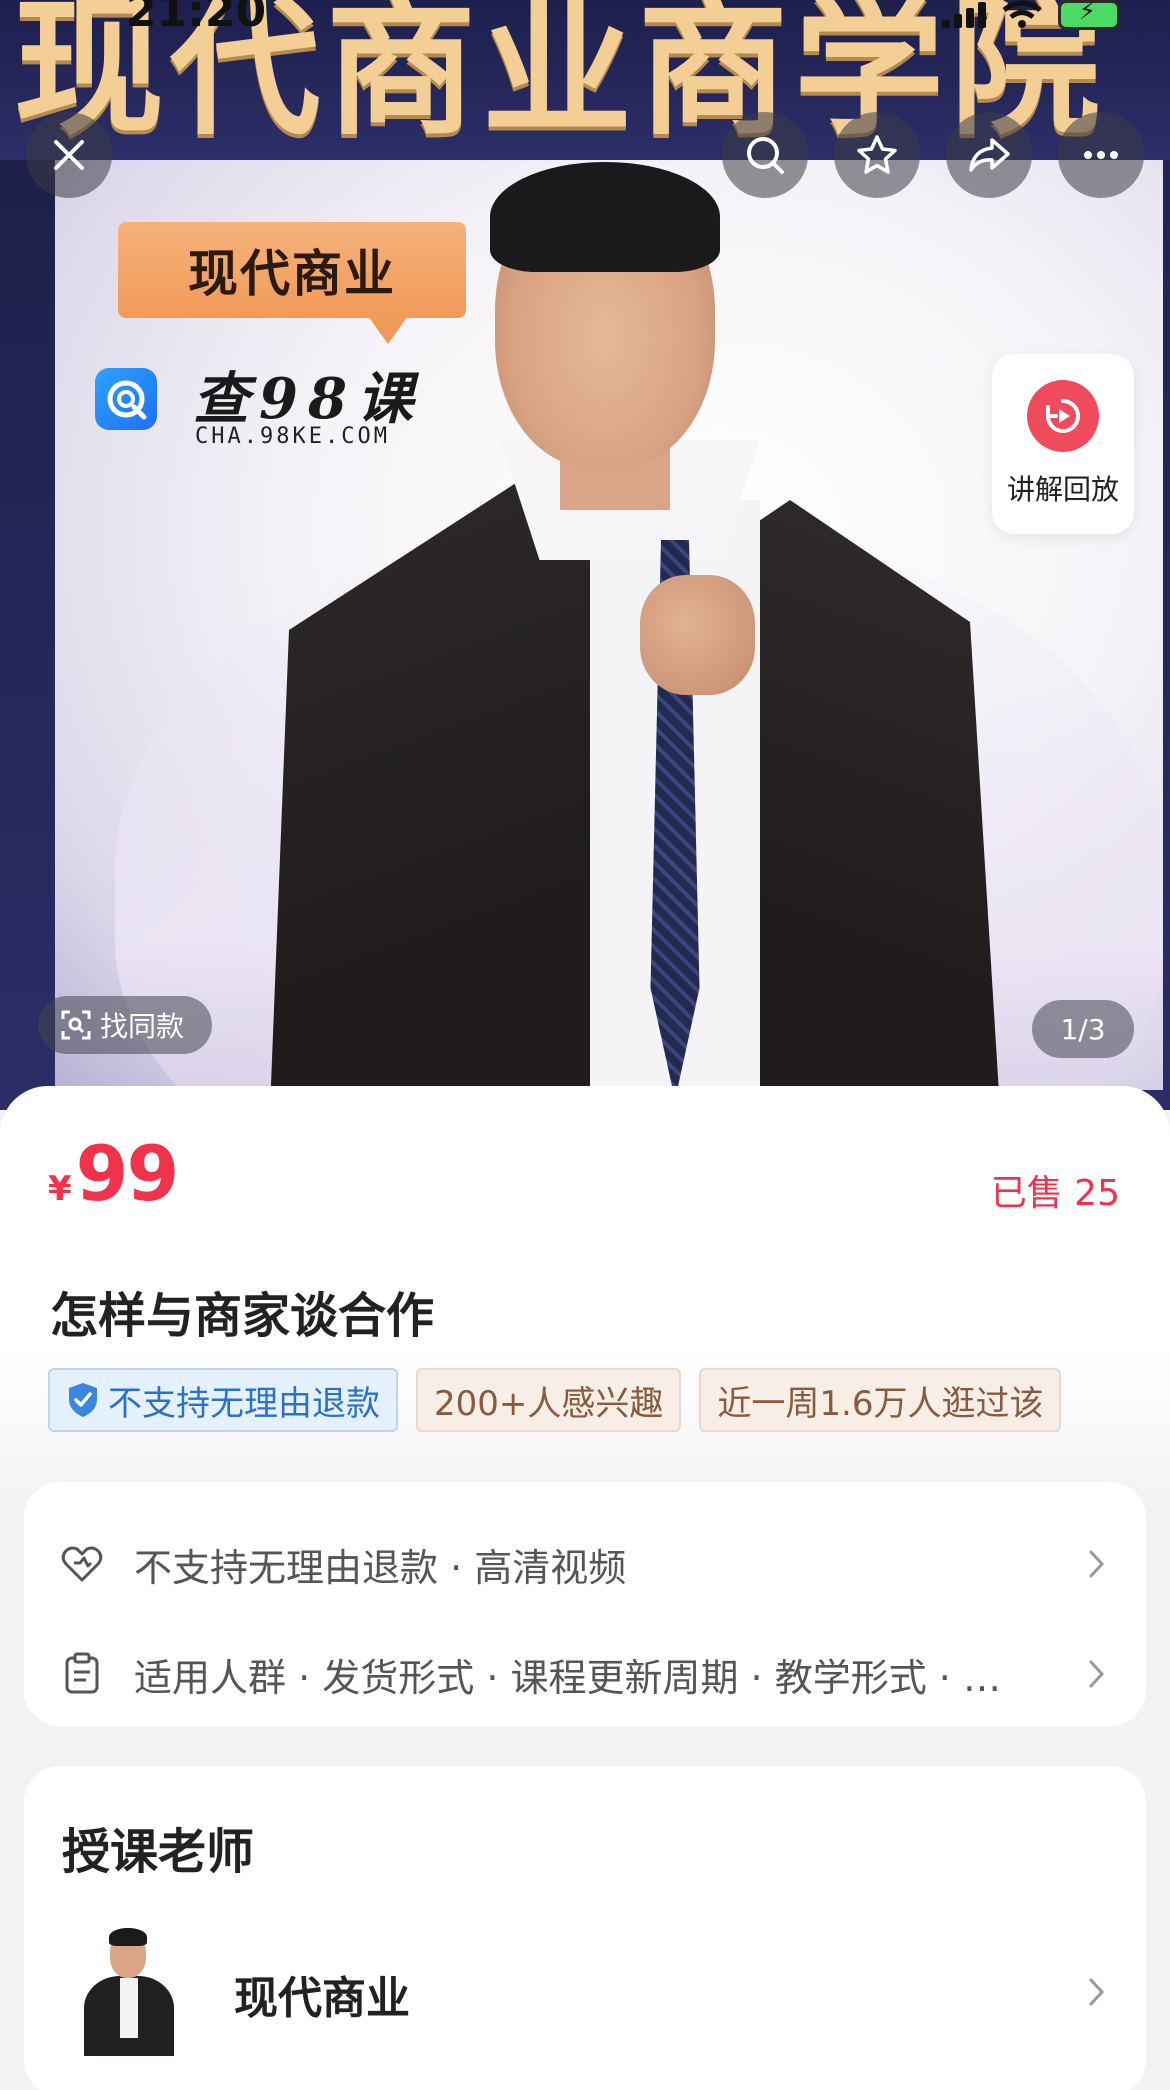 This screenshot has width=1170, height=2090. Describe the element at coordinates (129, 1991) in the screenshot. I see `teacher-avatar` at that location.